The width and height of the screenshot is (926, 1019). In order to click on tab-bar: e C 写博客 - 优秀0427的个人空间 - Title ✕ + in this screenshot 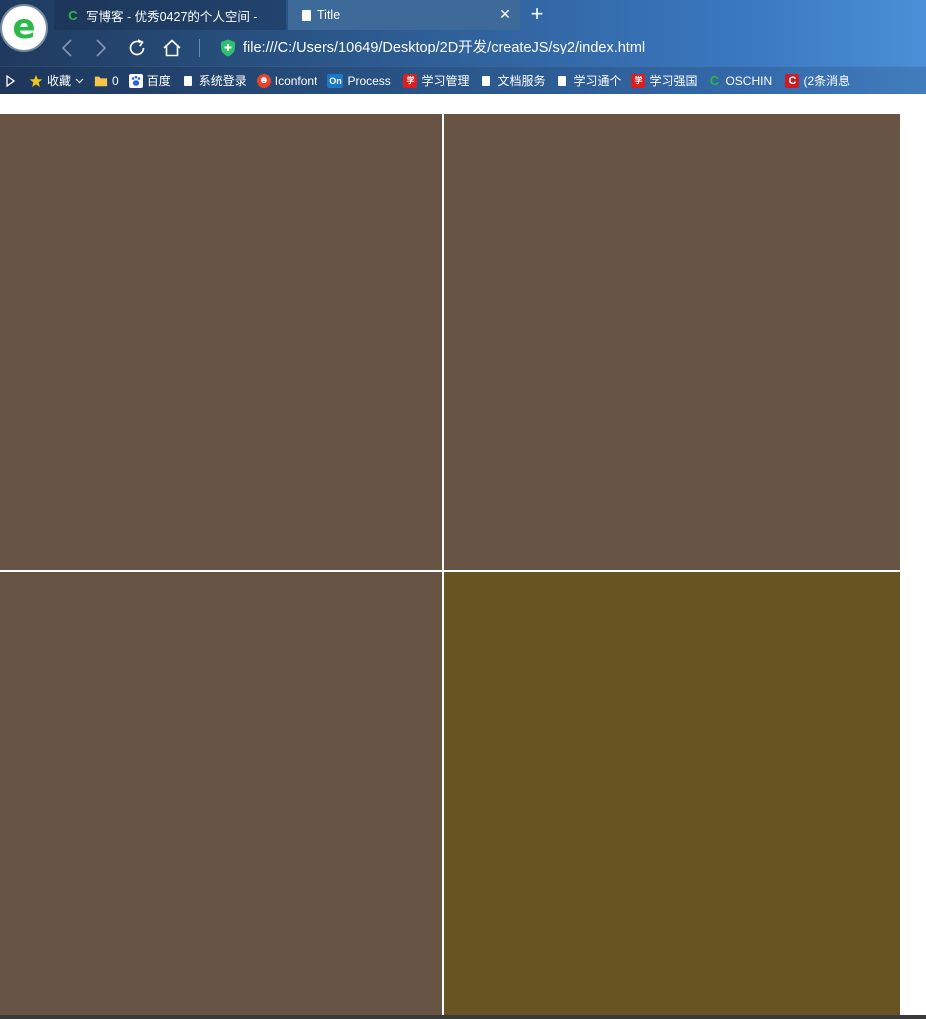, I will do `click(463, 25)`.